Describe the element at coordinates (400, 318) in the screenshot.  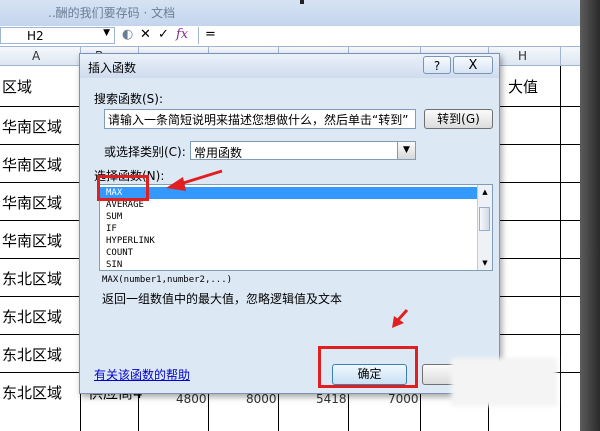
I see `arrow-to-ok` at that location.